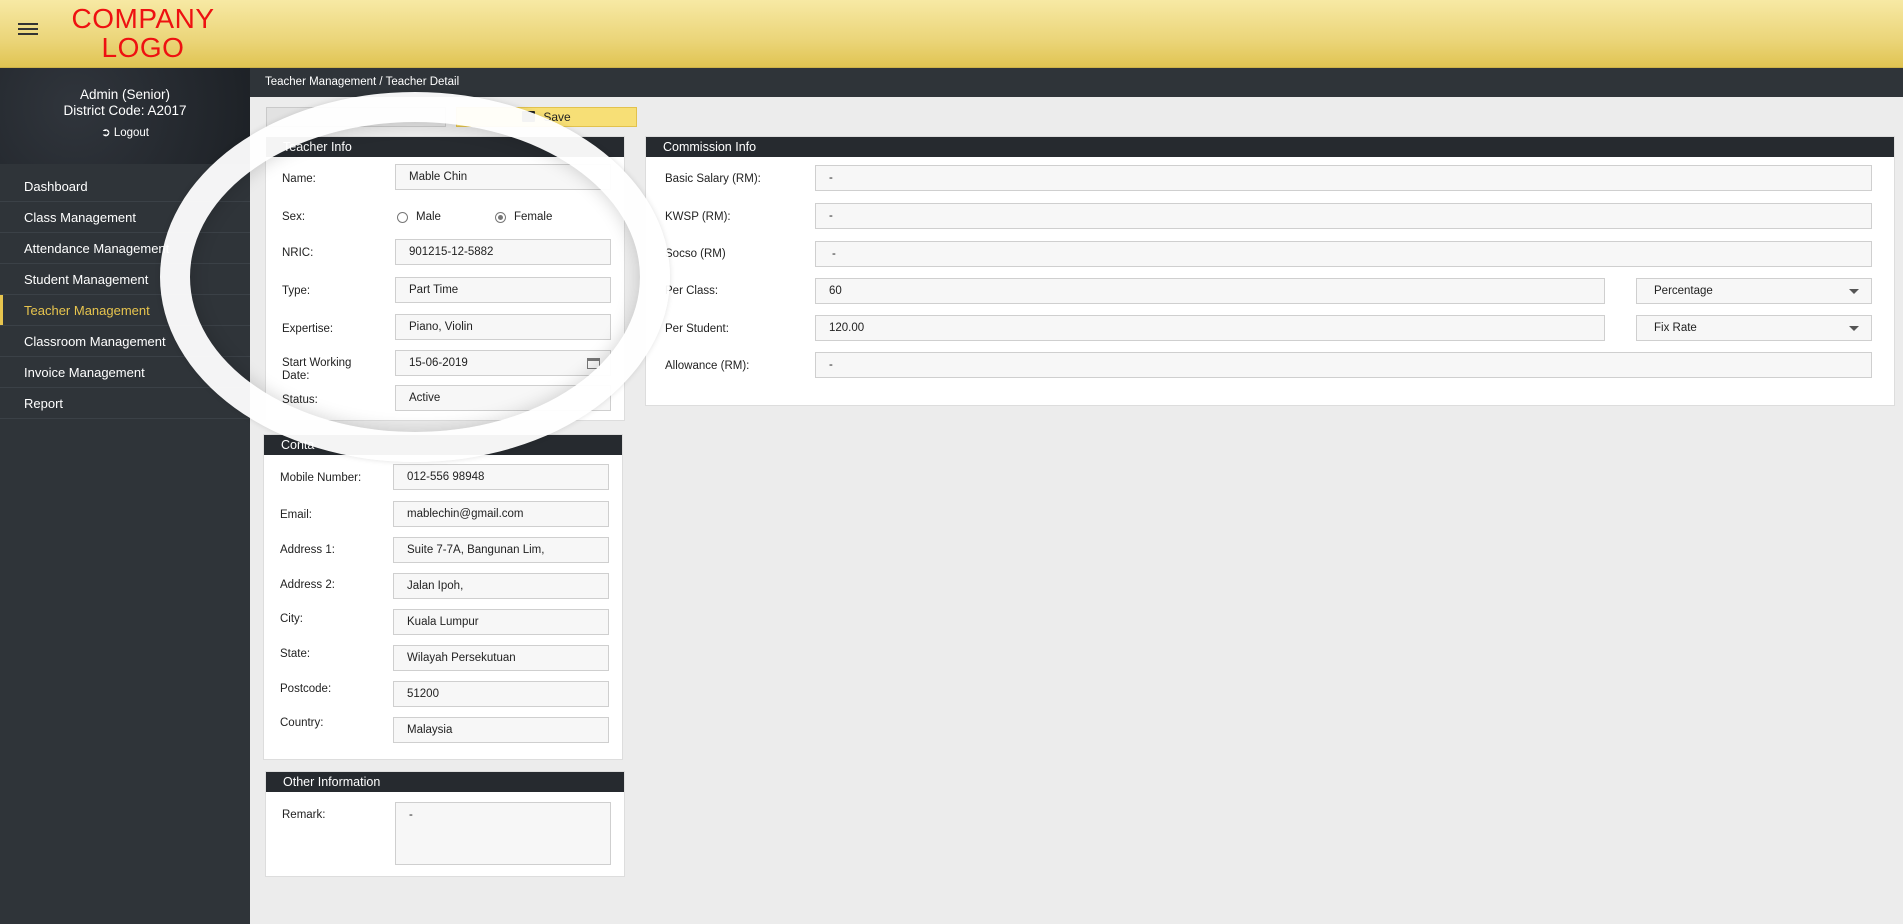 Image resolution: width=1903 pixels, height=924 pixels. Describe the element at coordinates (302, 723) in the screenshot. I see `country-label: Country:` at that location.